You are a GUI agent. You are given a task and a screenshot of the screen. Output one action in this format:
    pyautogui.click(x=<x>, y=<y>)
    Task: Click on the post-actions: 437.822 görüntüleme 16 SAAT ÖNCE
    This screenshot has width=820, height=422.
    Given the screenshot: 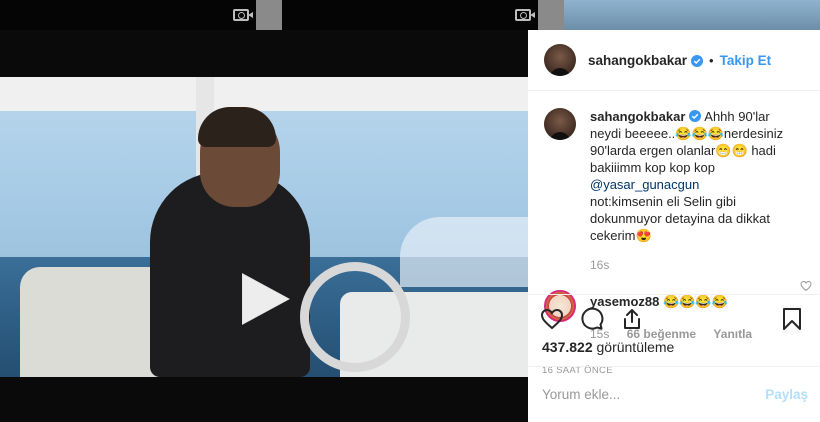 What is the action you would take?
    pyautogui.click(x=674, y=335)
    